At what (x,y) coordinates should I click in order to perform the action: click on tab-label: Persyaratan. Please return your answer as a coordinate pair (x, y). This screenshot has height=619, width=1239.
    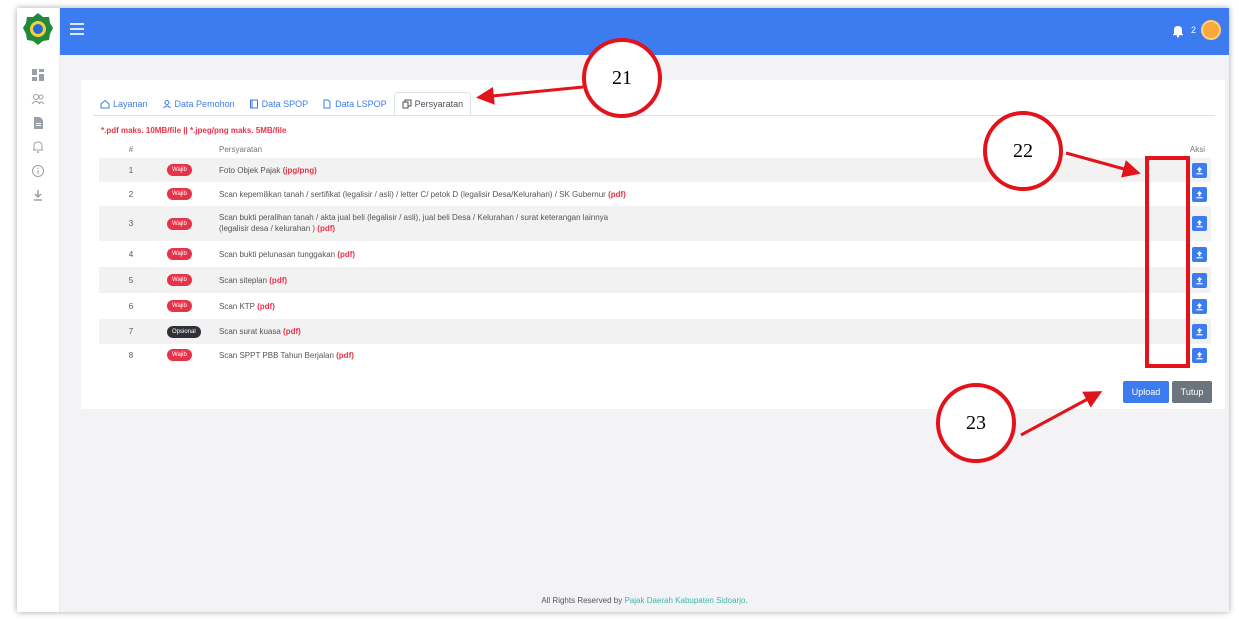
    Looking at the image, I should click on (439, 104).